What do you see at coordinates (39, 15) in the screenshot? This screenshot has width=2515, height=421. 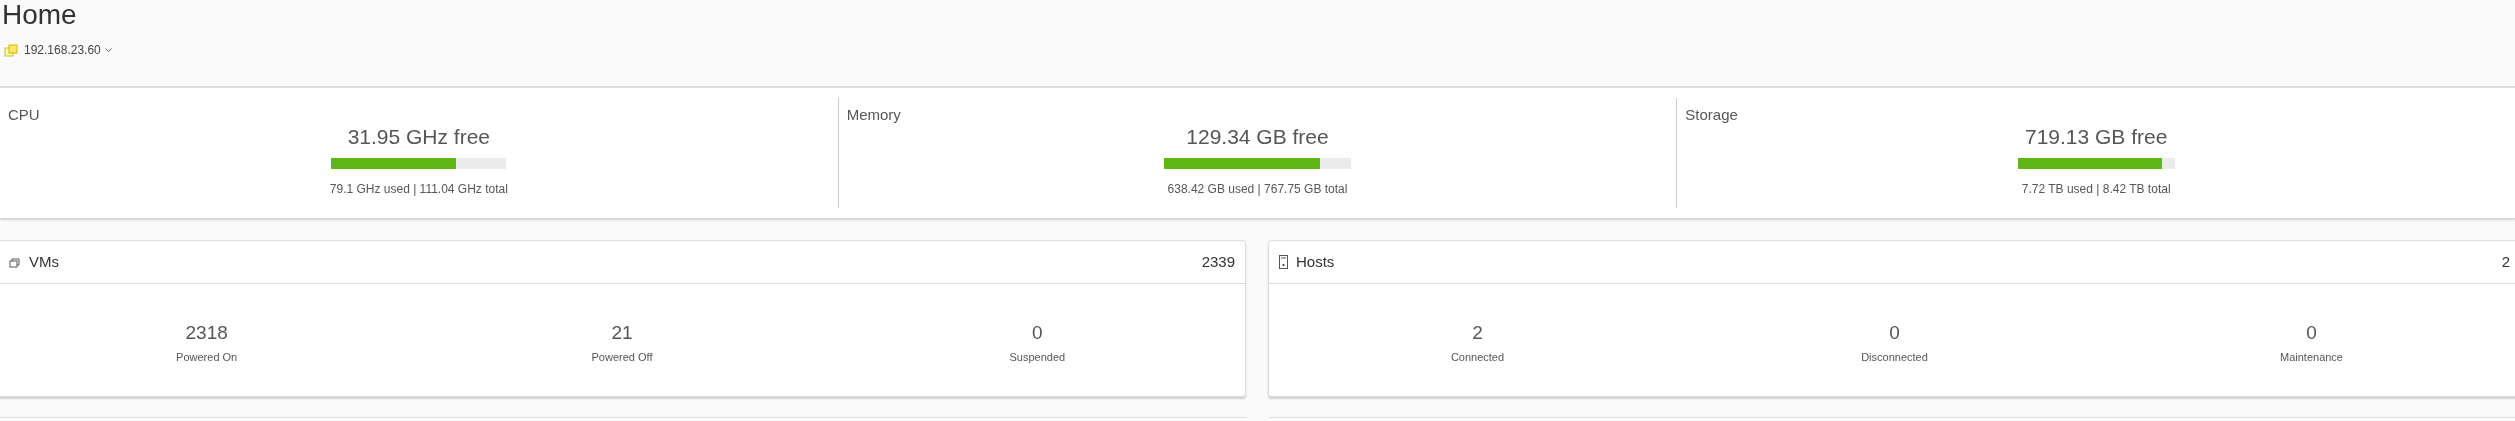 I see `page-title: Home` at bounding box center [39, 15].